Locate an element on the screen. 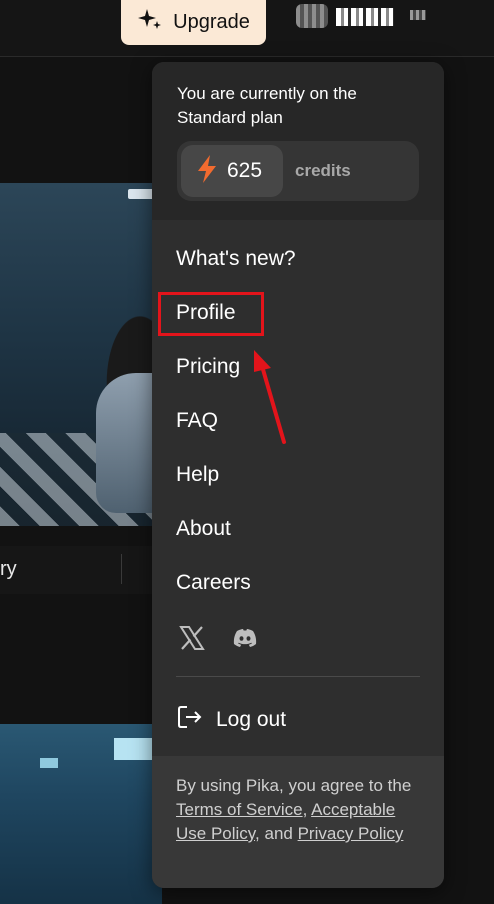  credits-box: 625 credits is located at coordinates (298, 171).